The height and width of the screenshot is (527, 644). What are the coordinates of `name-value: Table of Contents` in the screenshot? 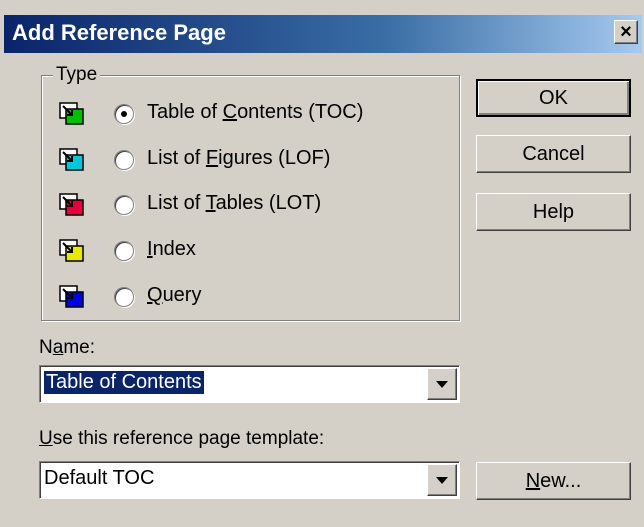 It's located at (124, 382).